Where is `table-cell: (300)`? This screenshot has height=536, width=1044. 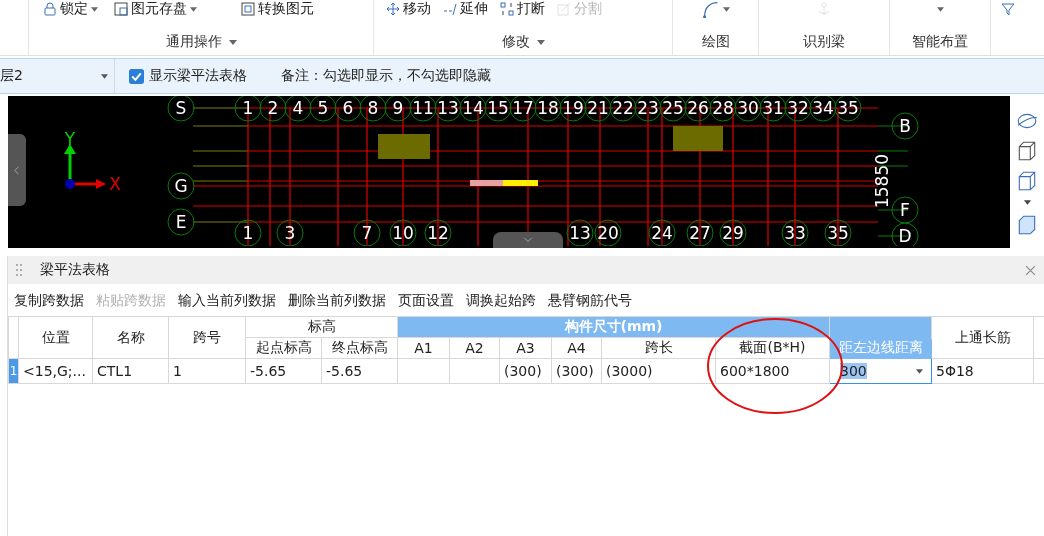
table-cell: (300) is located at coordinates (576, 371).